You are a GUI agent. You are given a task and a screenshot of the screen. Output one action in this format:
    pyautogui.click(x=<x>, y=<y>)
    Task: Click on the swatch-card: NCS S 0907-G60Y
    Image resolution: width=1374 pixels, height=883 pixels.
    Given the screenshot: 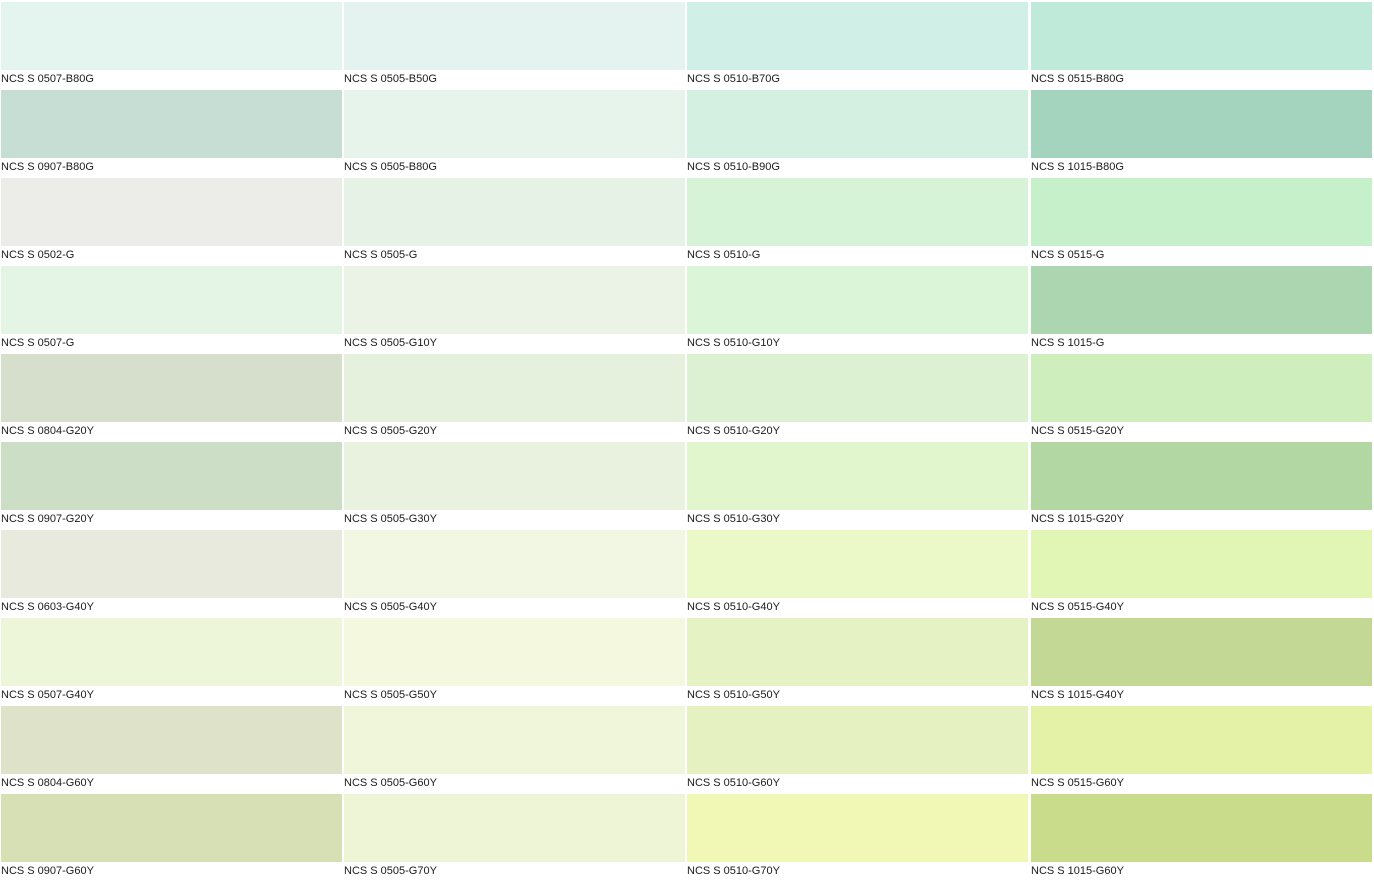 What is the action you would take?
    pyautogui.click(x=171, y=836)
    